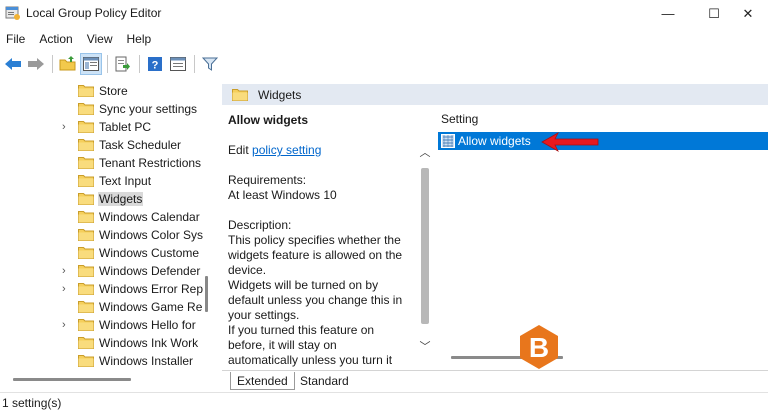  I want to click on tree-item-label: Task Scheduler, so click(140, 145).